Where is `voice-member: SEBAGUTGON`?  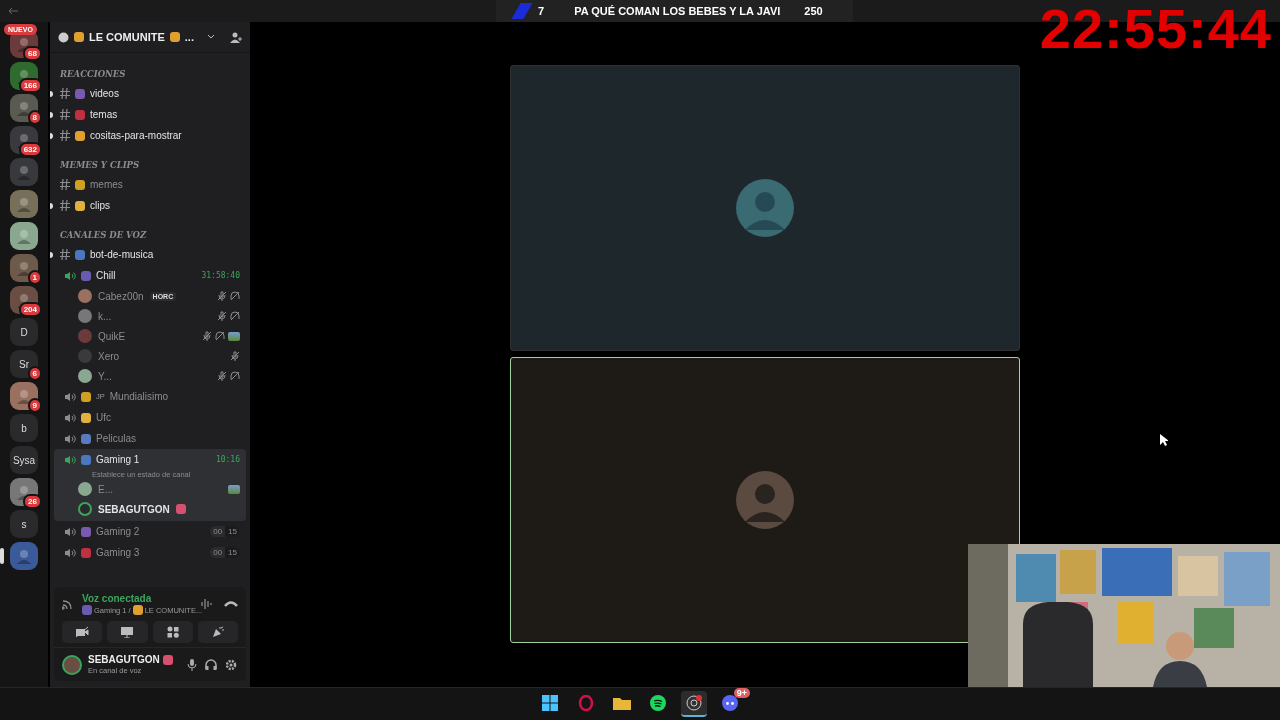
voice-member: SEBAGUTGON is located at coordinates (150, 509).